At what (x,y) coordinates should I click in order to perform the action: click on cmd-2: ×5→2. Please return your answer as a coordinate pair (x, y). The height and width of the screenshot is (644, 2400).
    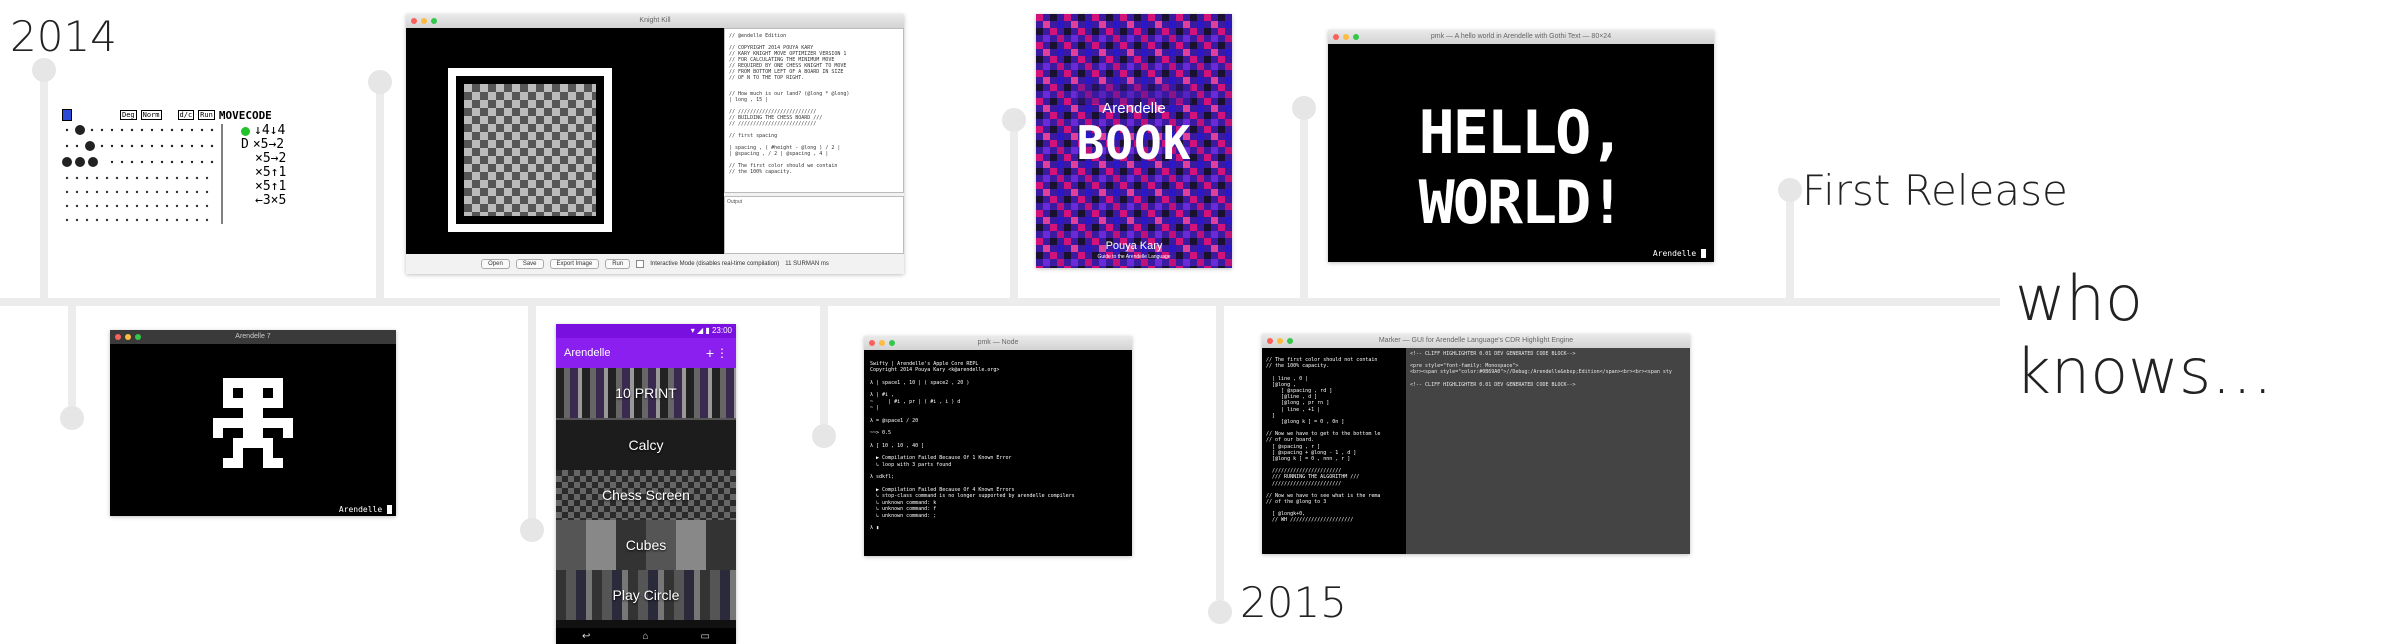
    Looking at the image, I should click on (271, 158).